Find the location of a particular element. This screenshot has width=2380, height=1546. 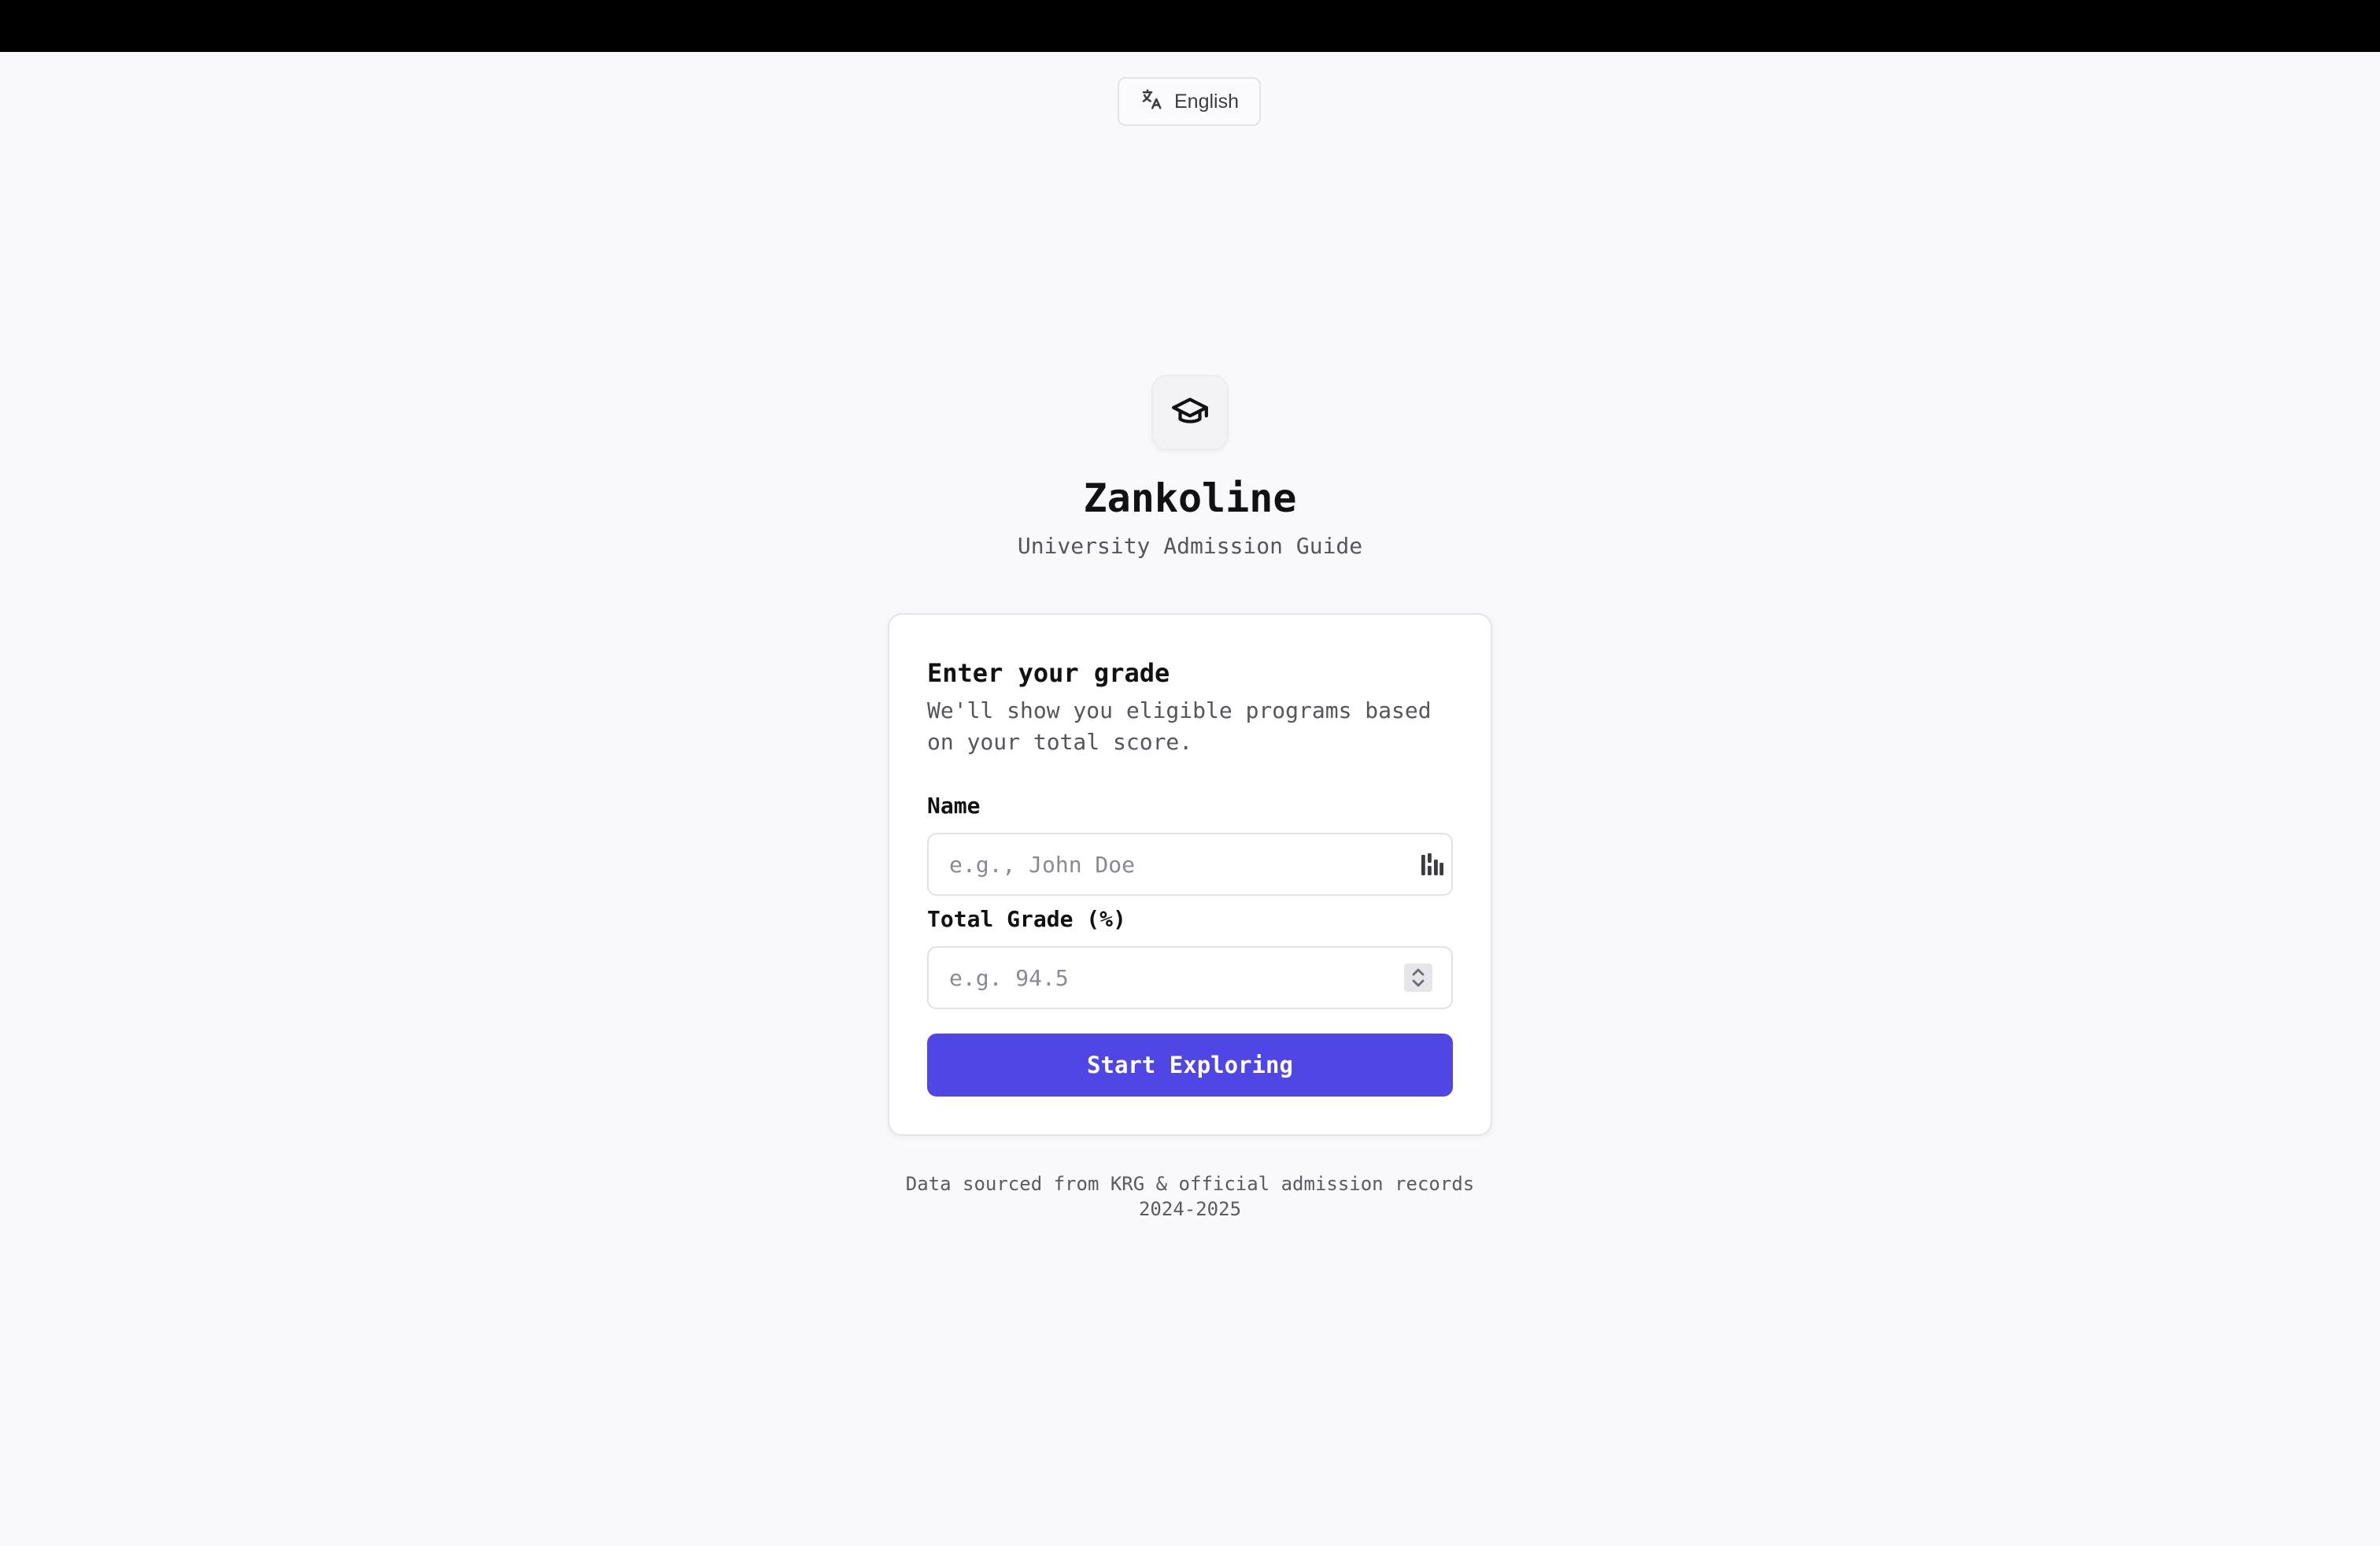

name-input-wrapper is located at coordinates (1190, 864).